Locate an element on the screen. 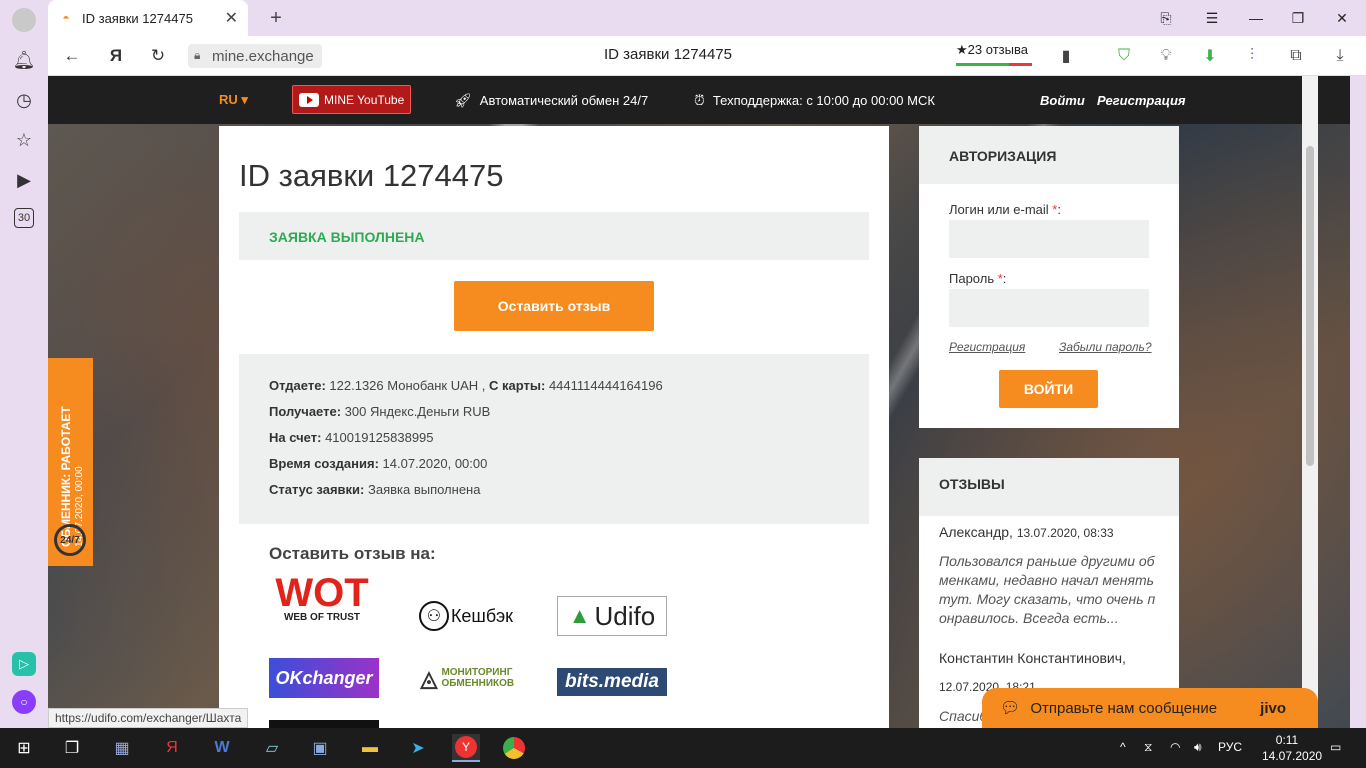 The image size is (1366, 768). yandex-browser-taskbar-icon: Y is located at coordinates (466, 748).